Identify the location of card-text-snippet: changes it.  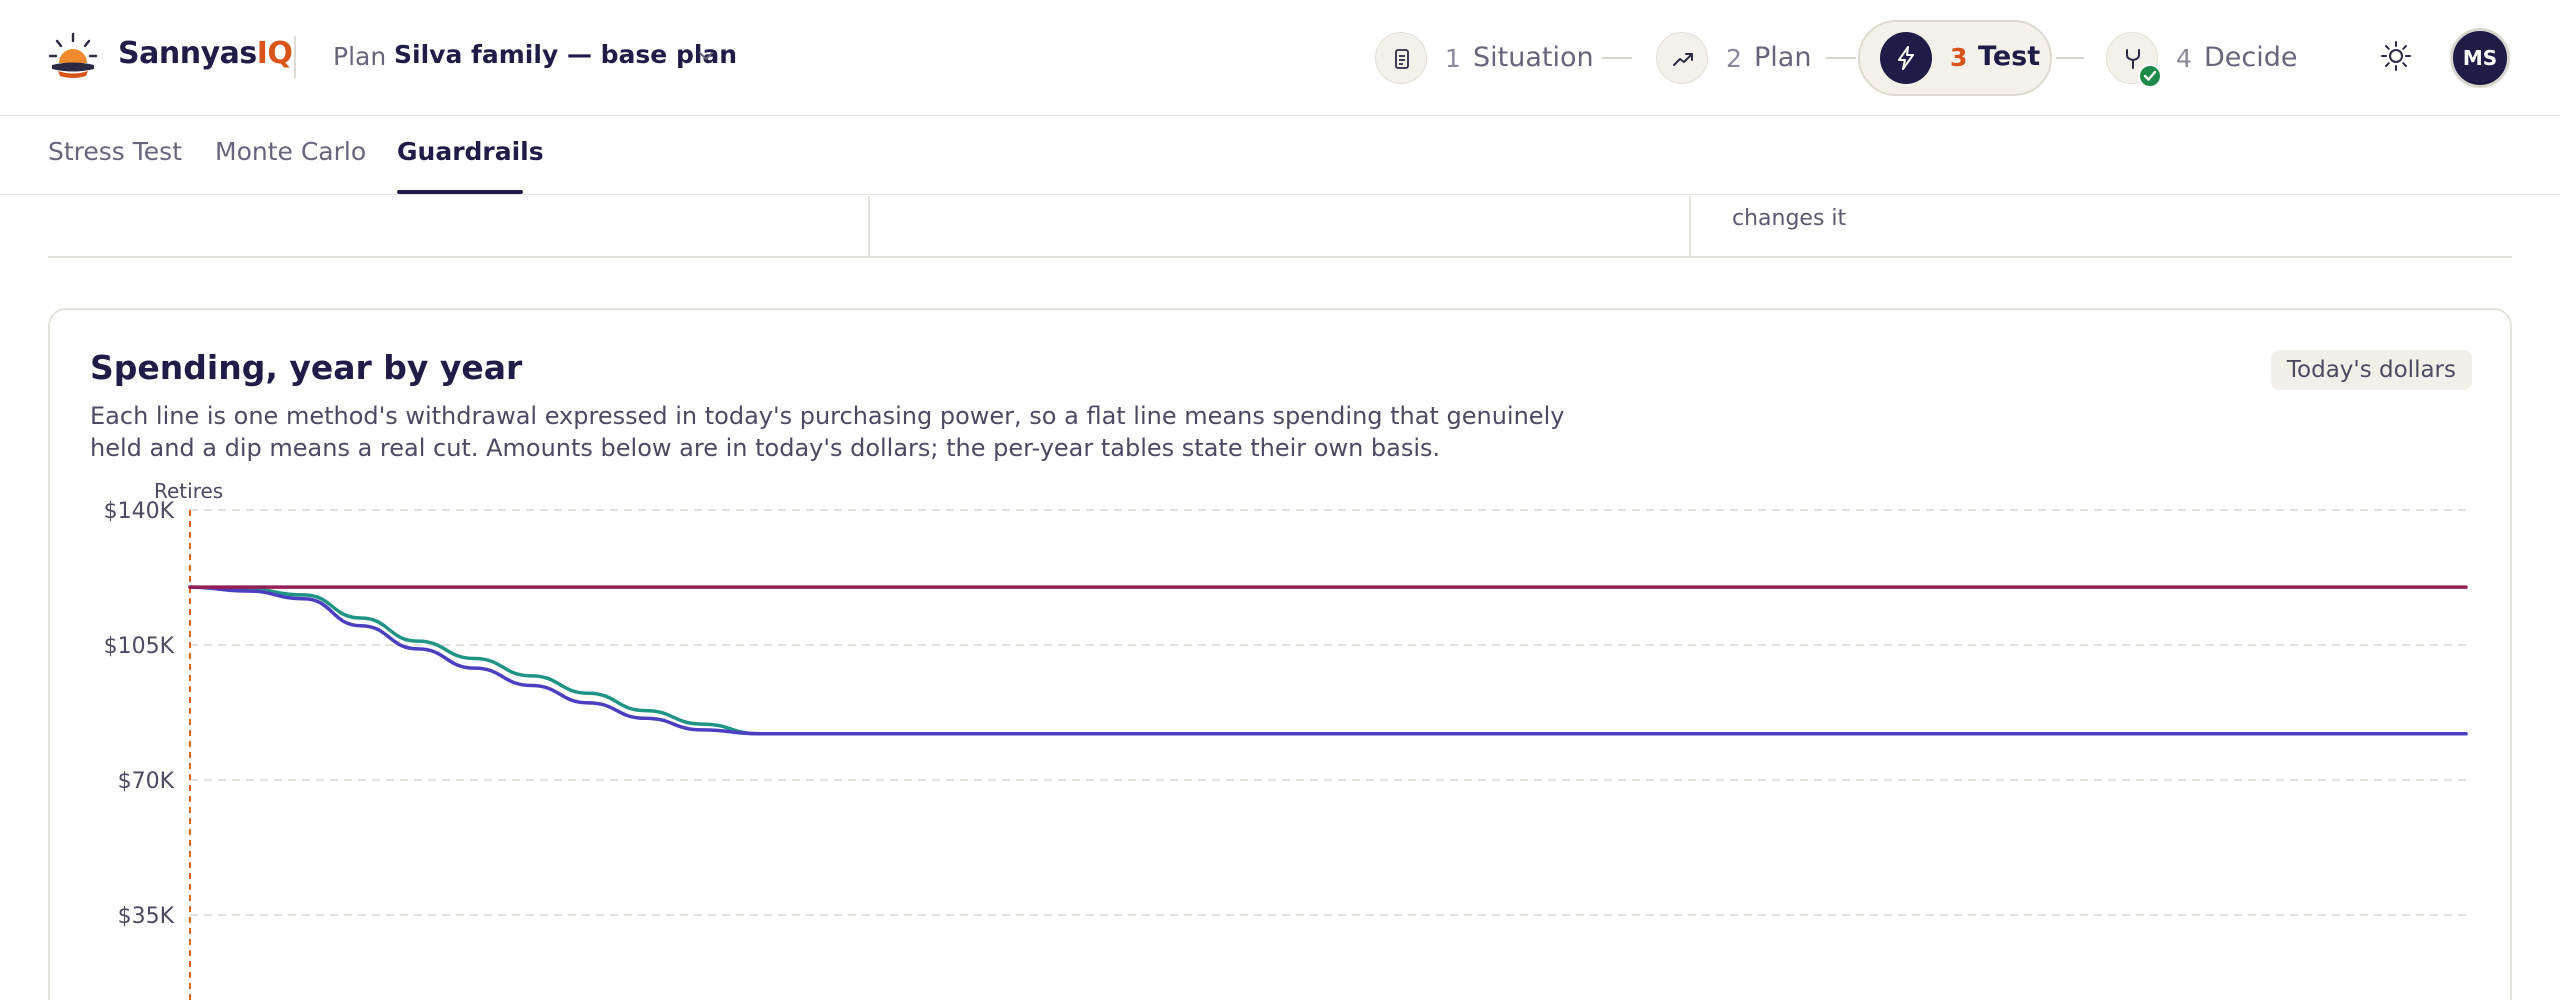
(1789, 218).